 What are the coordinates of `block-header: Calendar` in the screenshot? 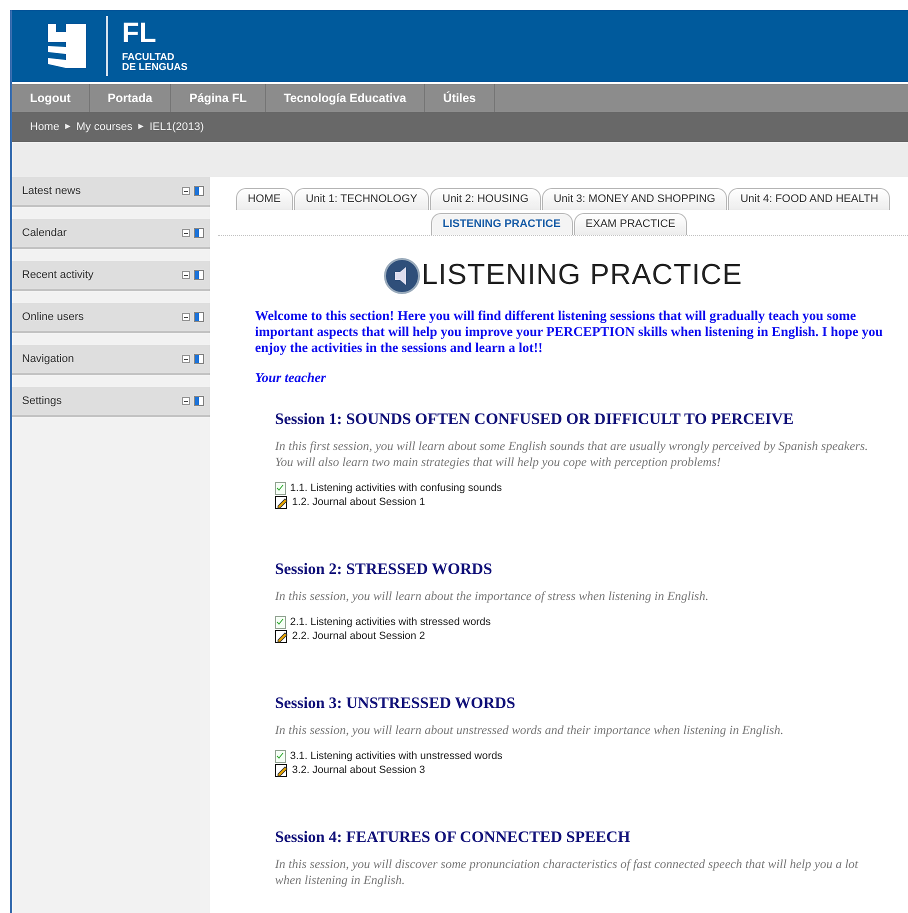 It's located at (111, 234).